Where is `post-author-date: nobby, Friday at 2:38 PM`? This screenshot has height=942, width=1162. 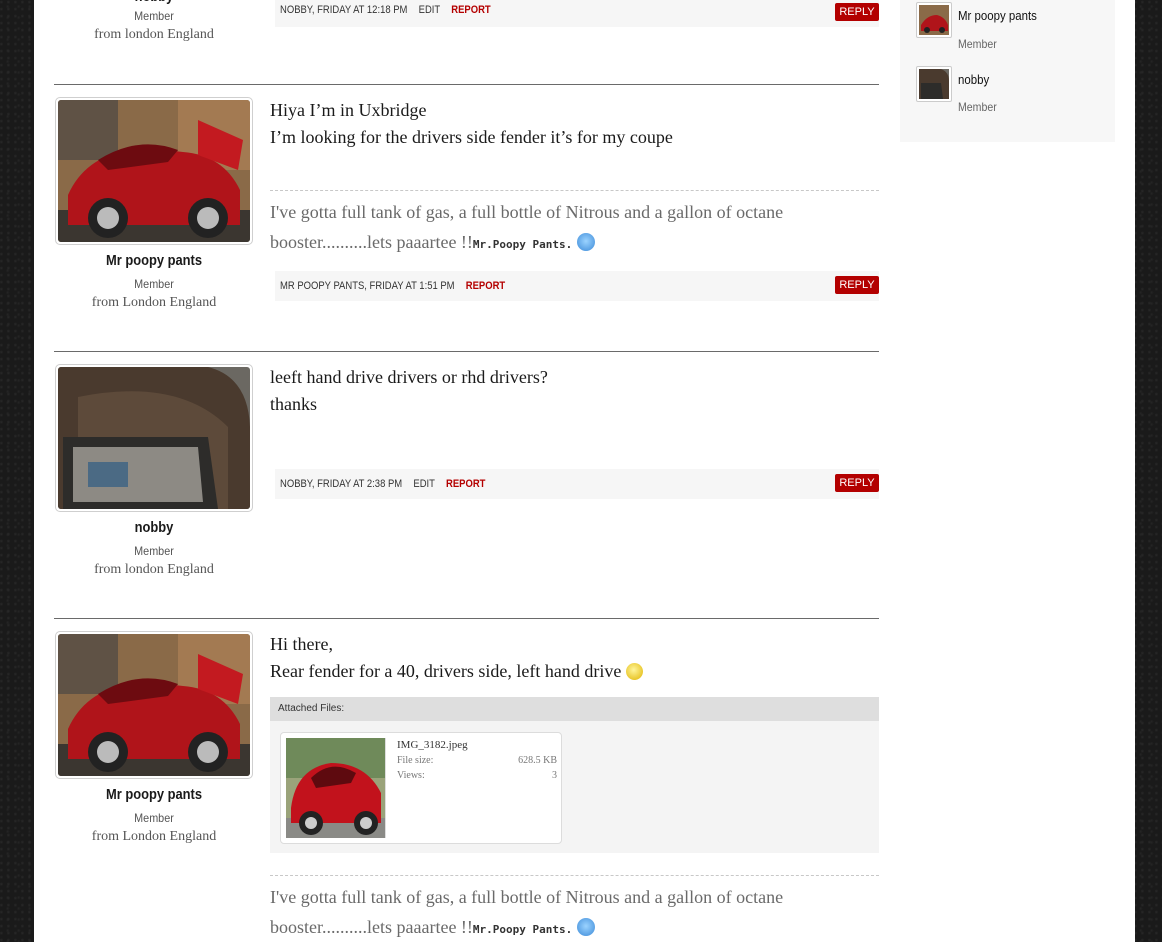 post-author-date: nobby, Friday at 2:38 PM is located at coordinates (341, 484).